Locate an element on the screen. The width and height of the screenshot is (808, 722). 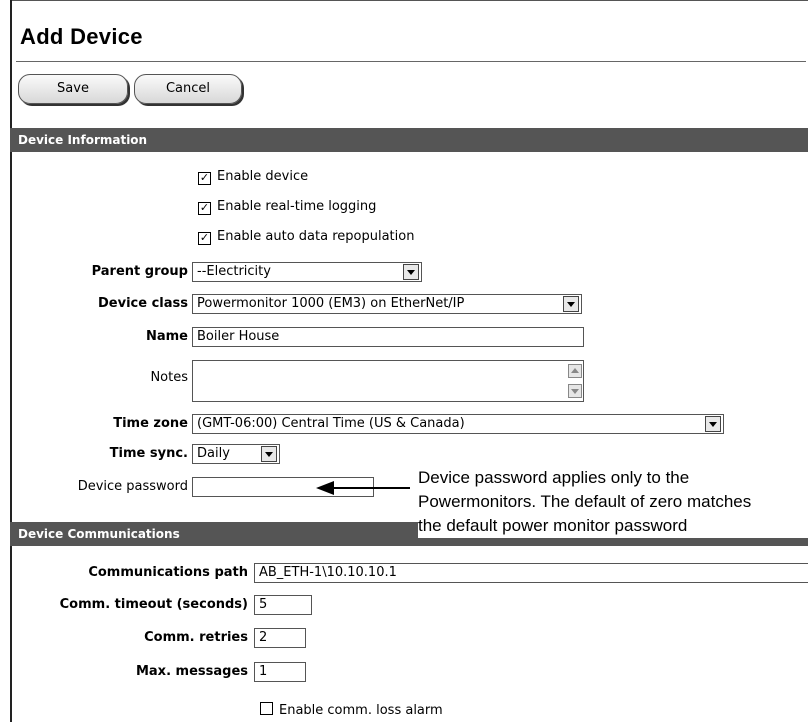
annotation-arrow is located at coordinates (363, 488).